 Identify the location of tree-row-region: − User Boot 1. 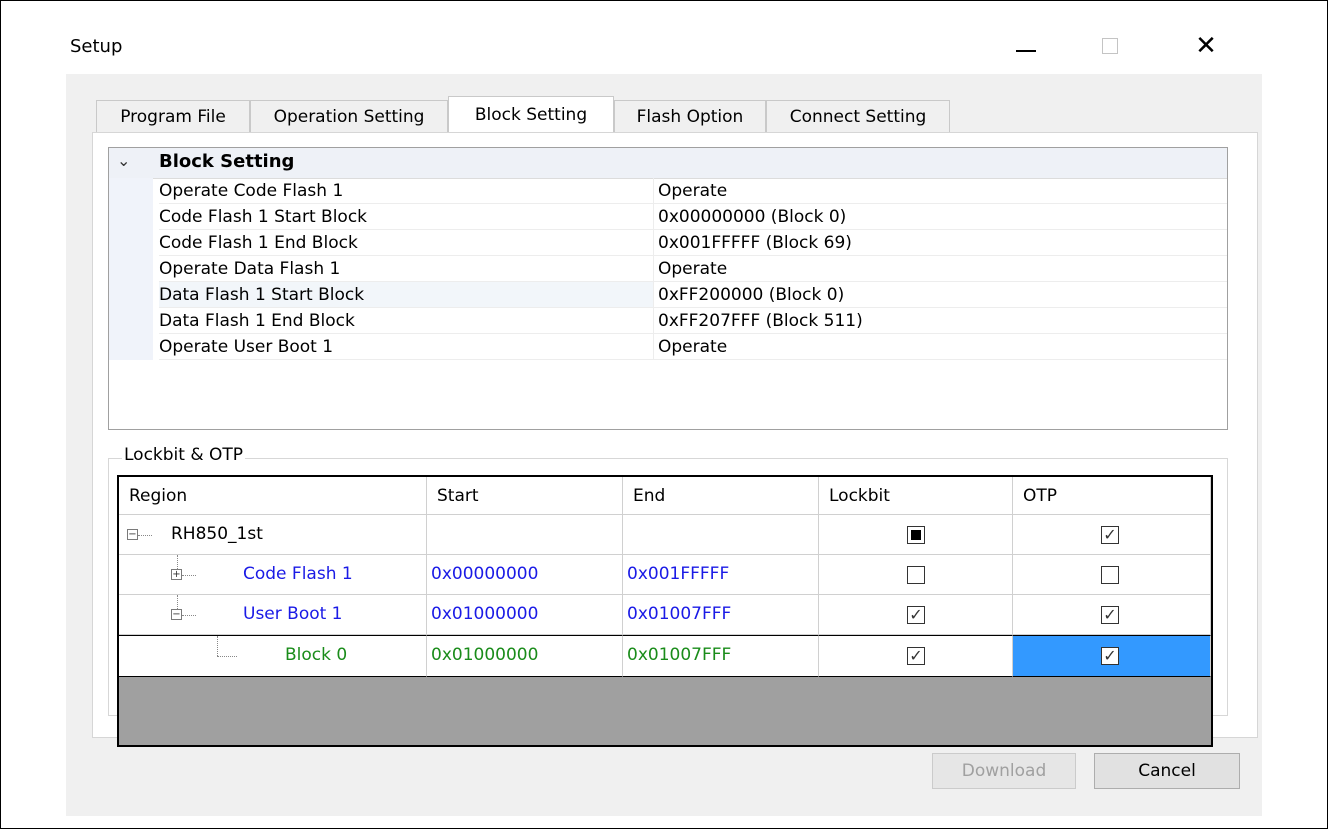
(273, 615).